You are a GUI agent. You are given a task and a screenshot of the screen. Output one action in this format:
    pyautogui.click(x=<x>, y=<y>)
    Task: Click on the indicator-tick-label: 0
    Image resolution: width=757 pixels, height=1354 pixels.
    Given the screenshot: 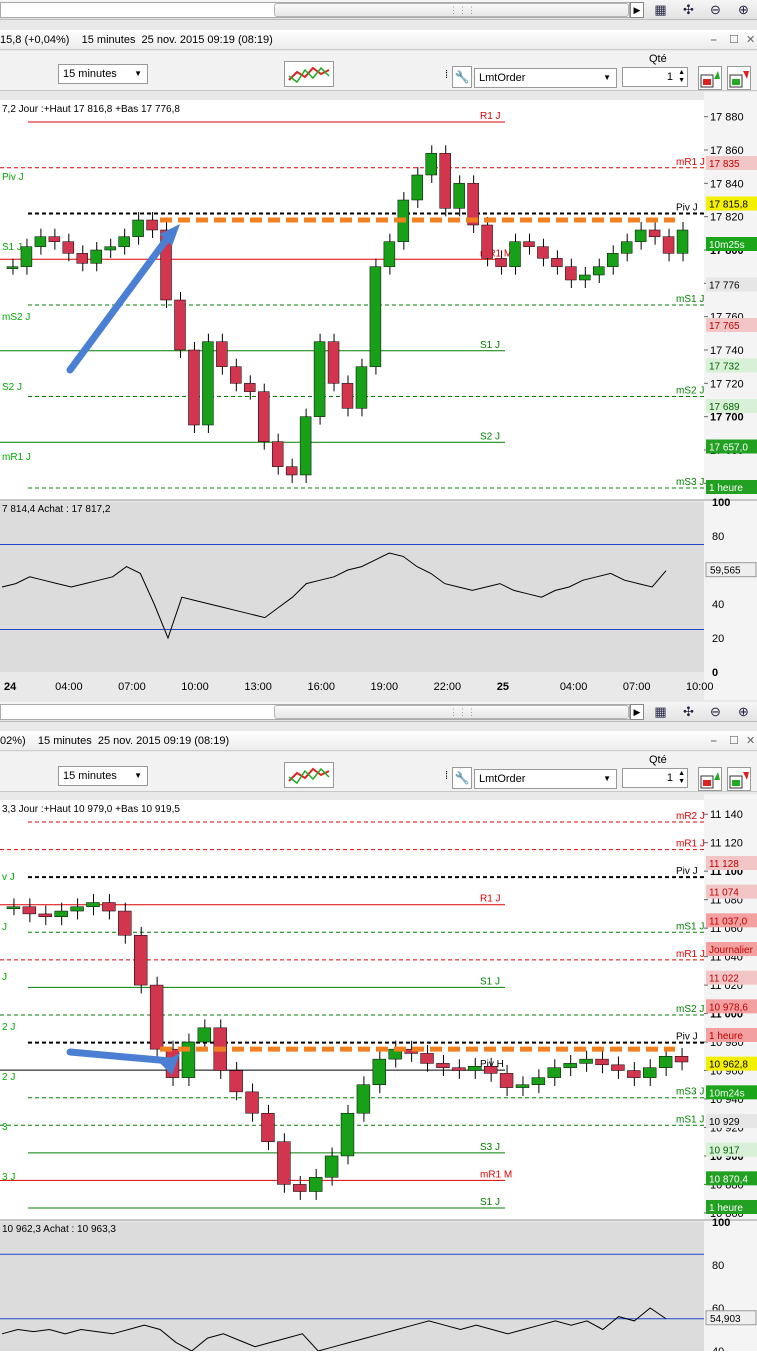 What is the action you would take?
    pyautogui.click(x=715, y=673)
    